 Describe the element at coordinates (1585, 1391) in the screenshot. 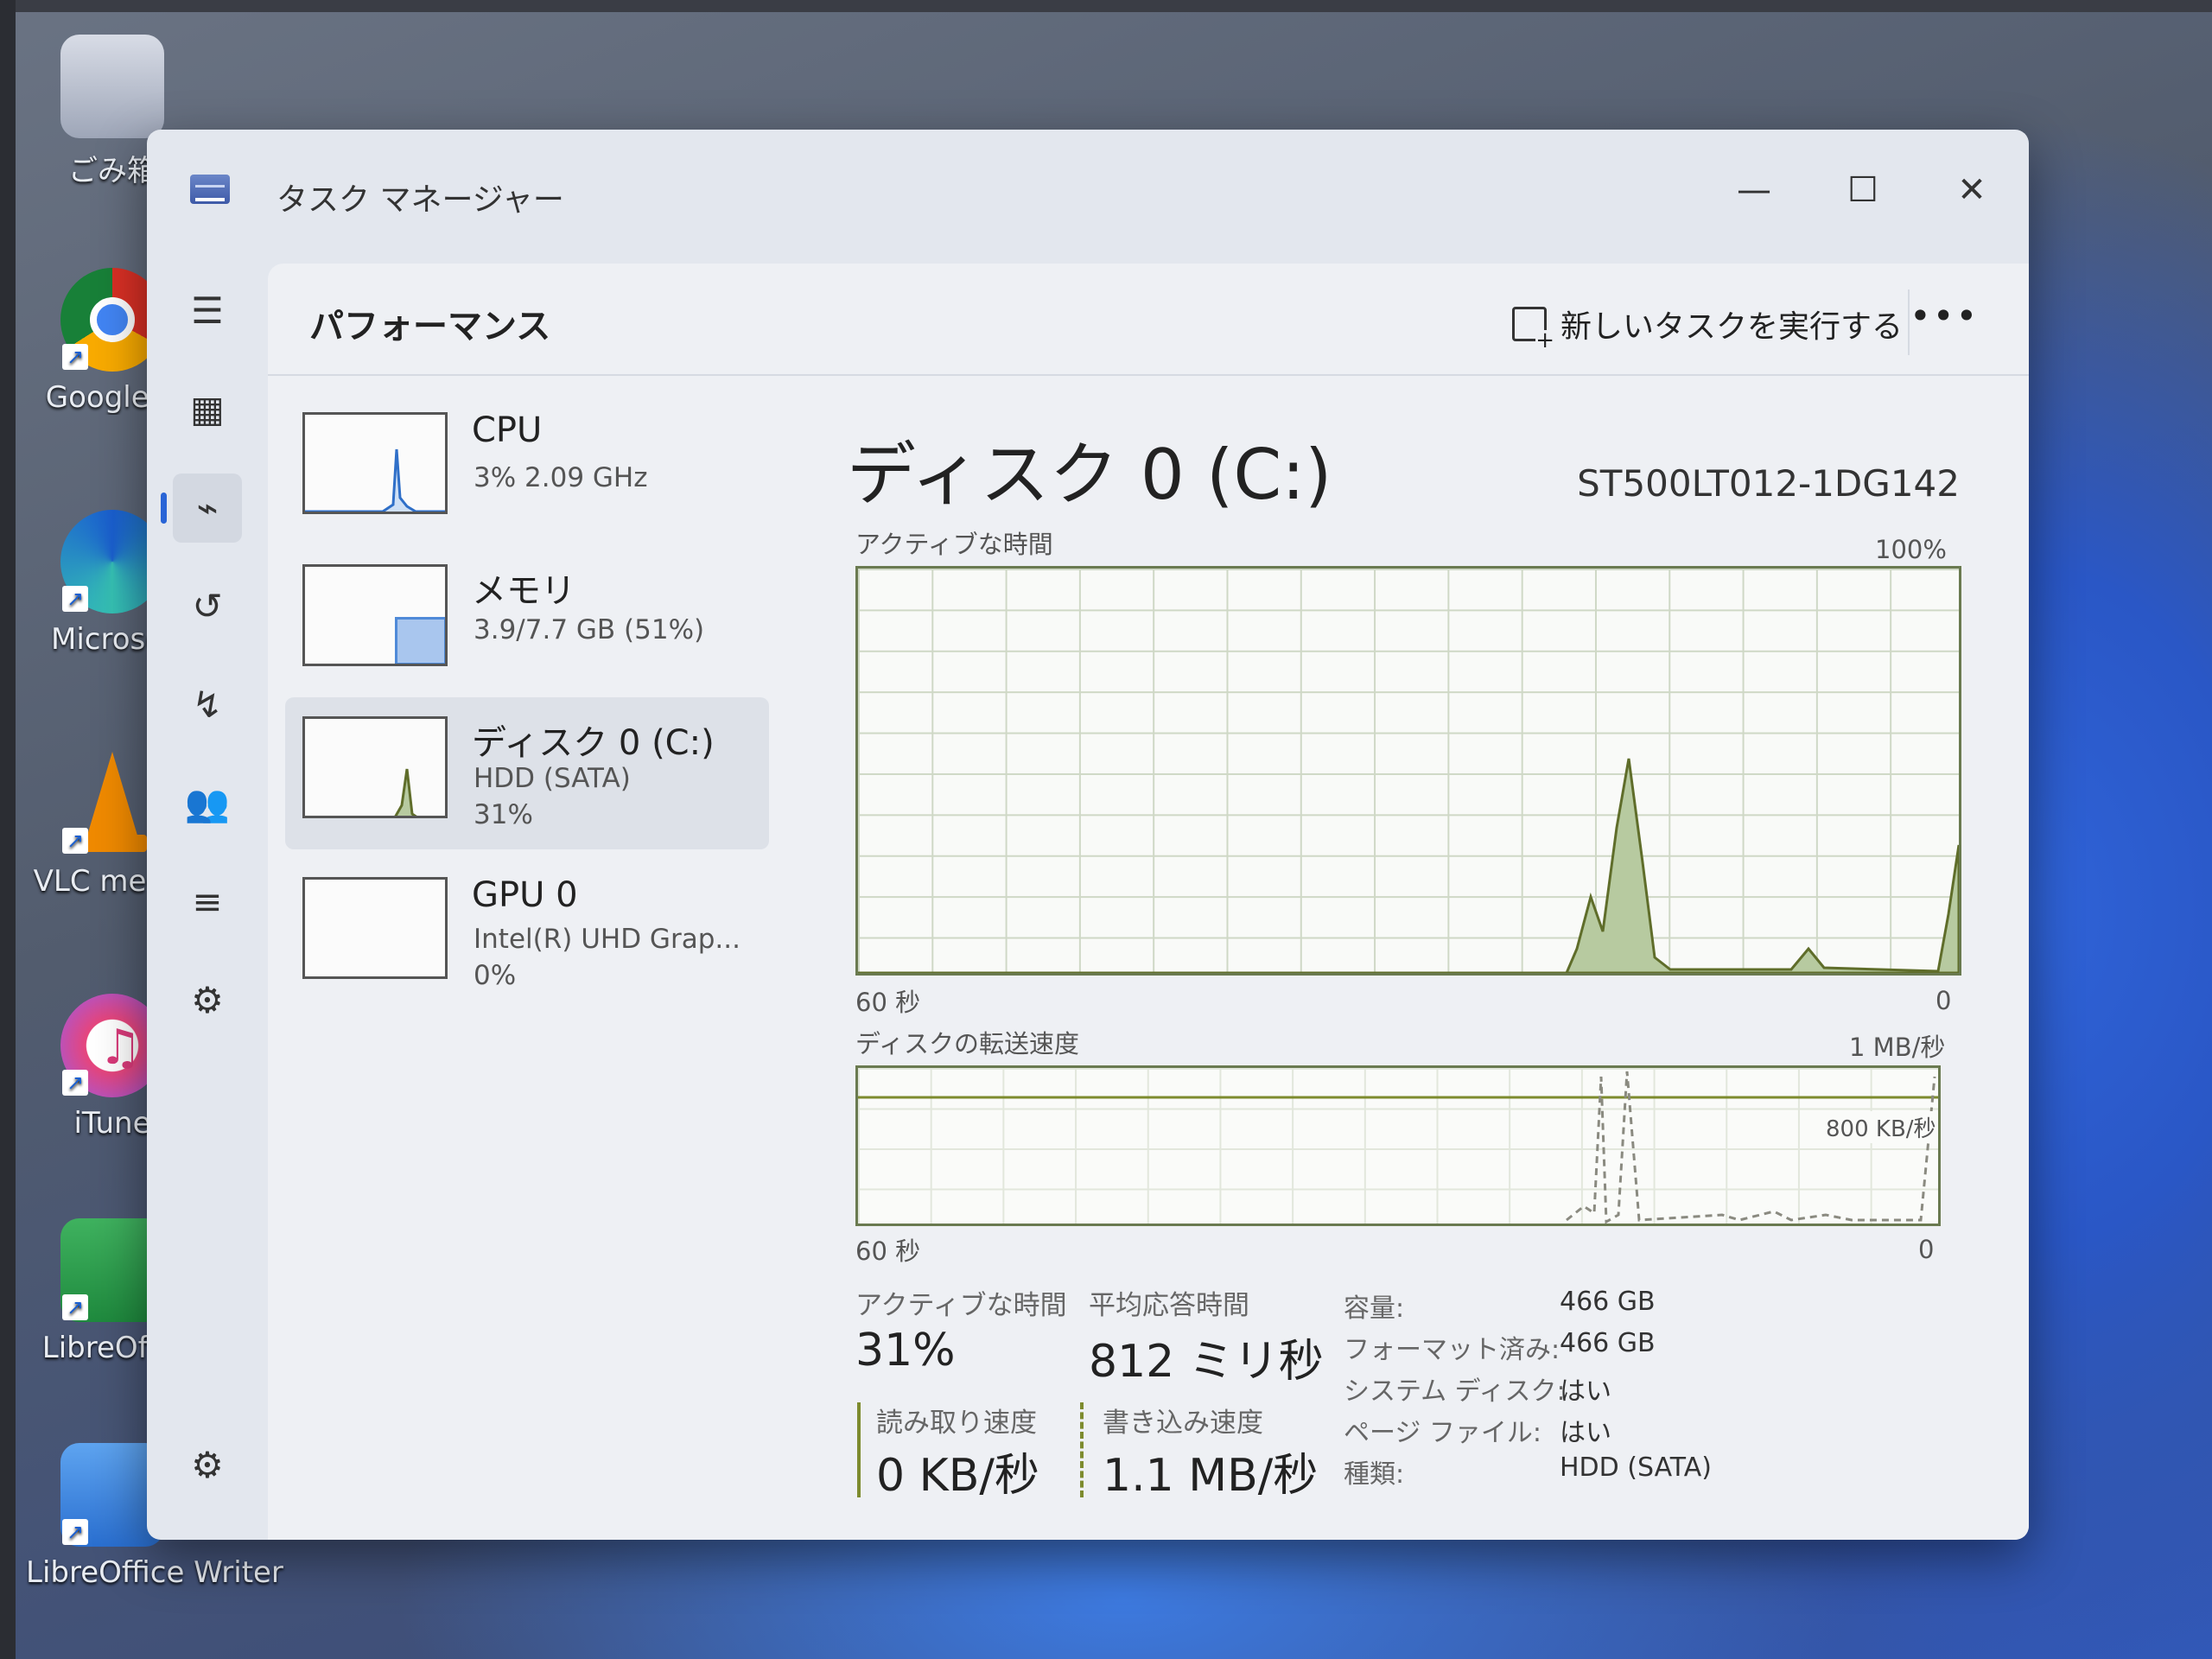

I see `prop-system-disk-value: はい` at that location.